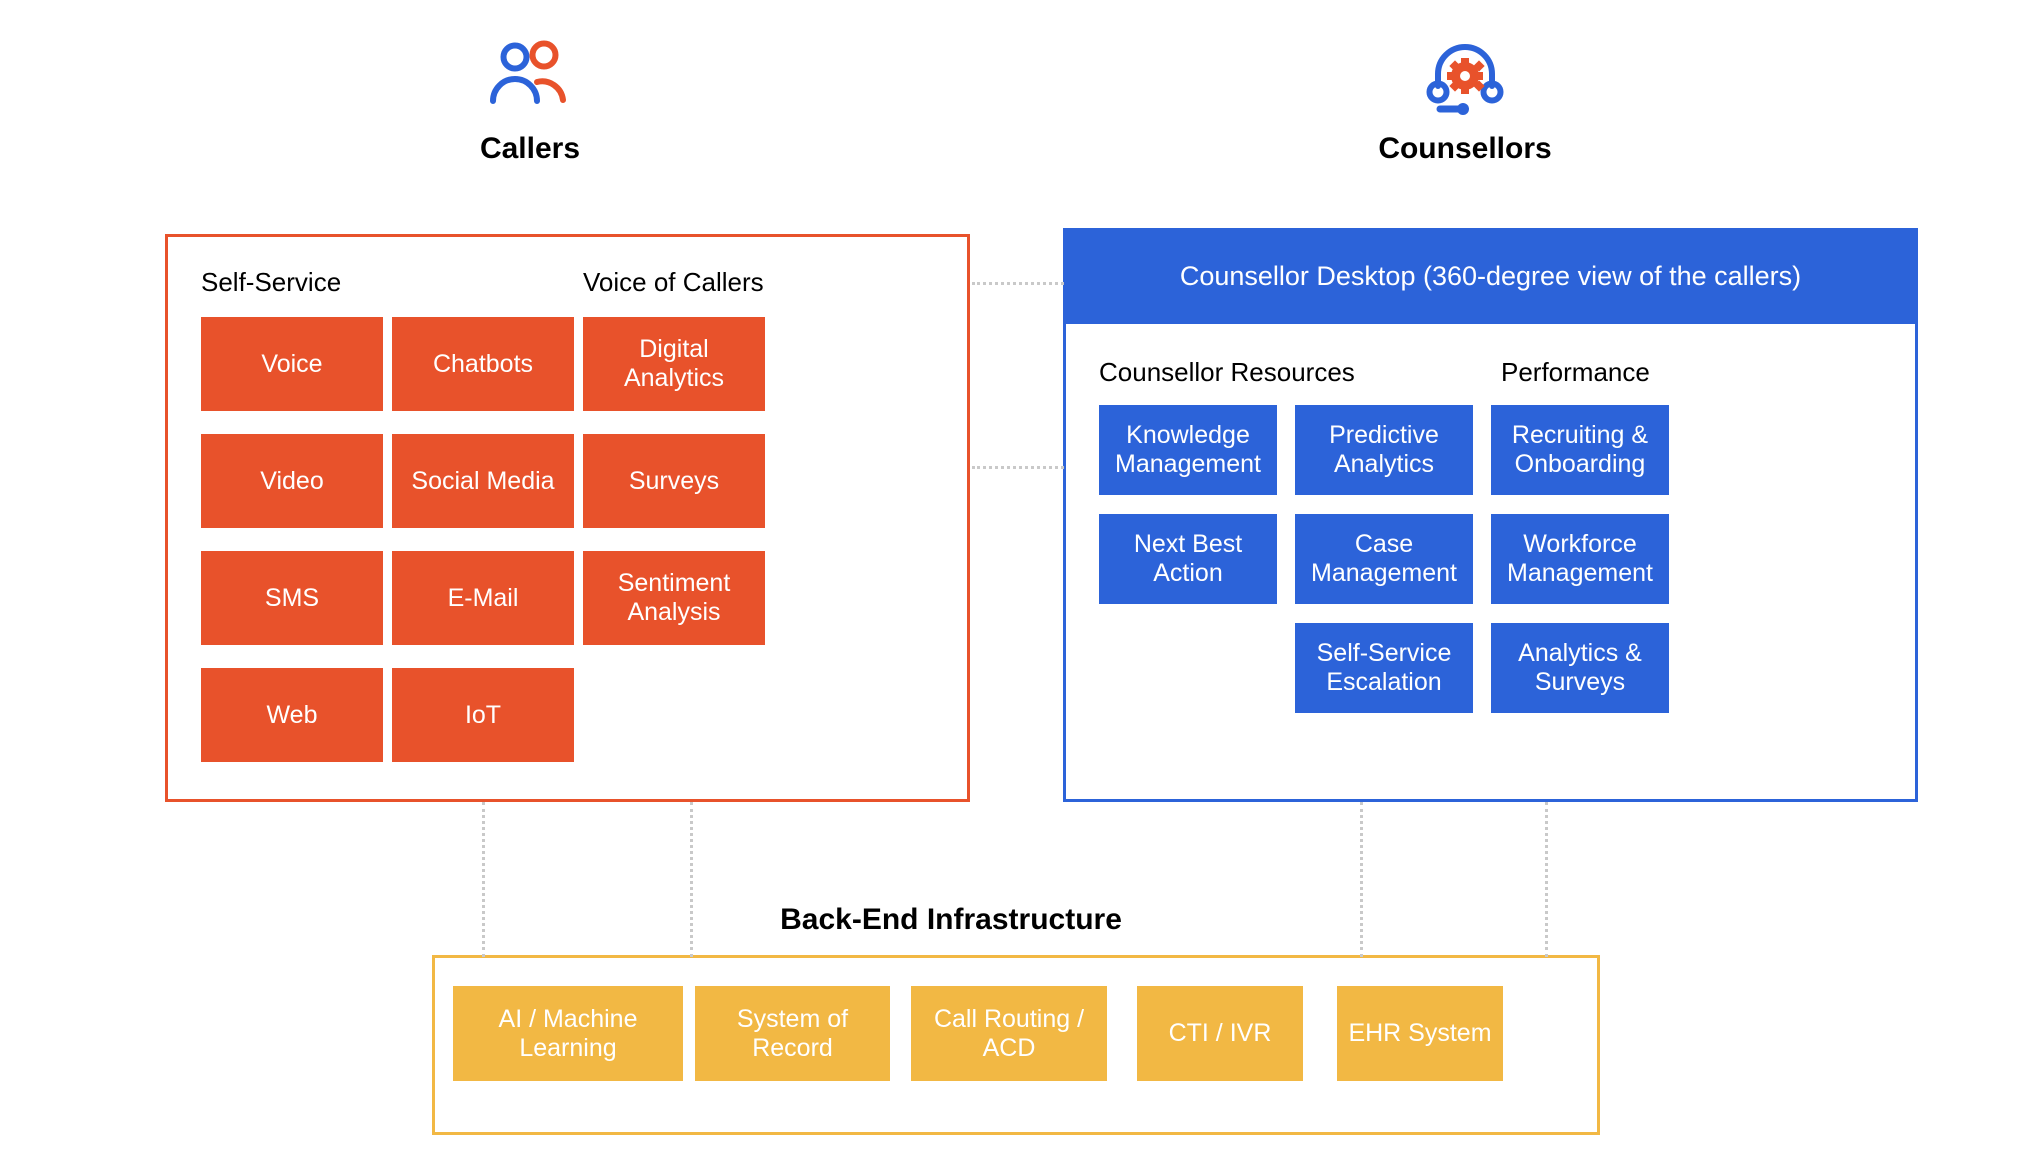 This screenshot has width=2022, height=1172. What do you see at coordinates (674, 481) in the screenshot?
I see `tile-surveys: Surveys` at bounding box center [674, 481].